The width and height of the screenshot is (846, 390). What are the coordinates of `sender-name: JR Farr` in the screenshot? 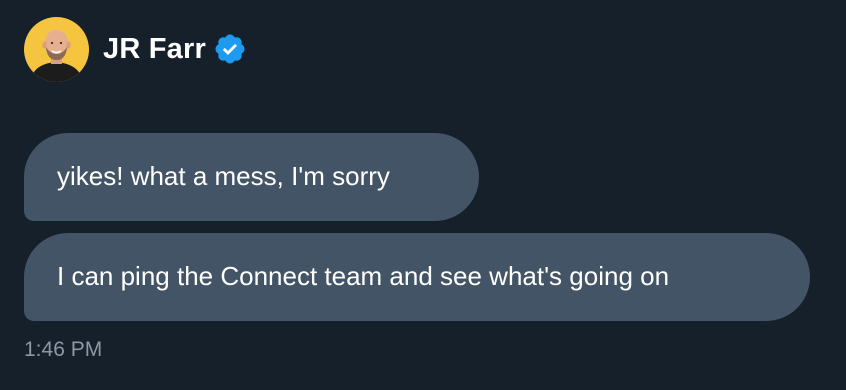 It's located at (154, 49).